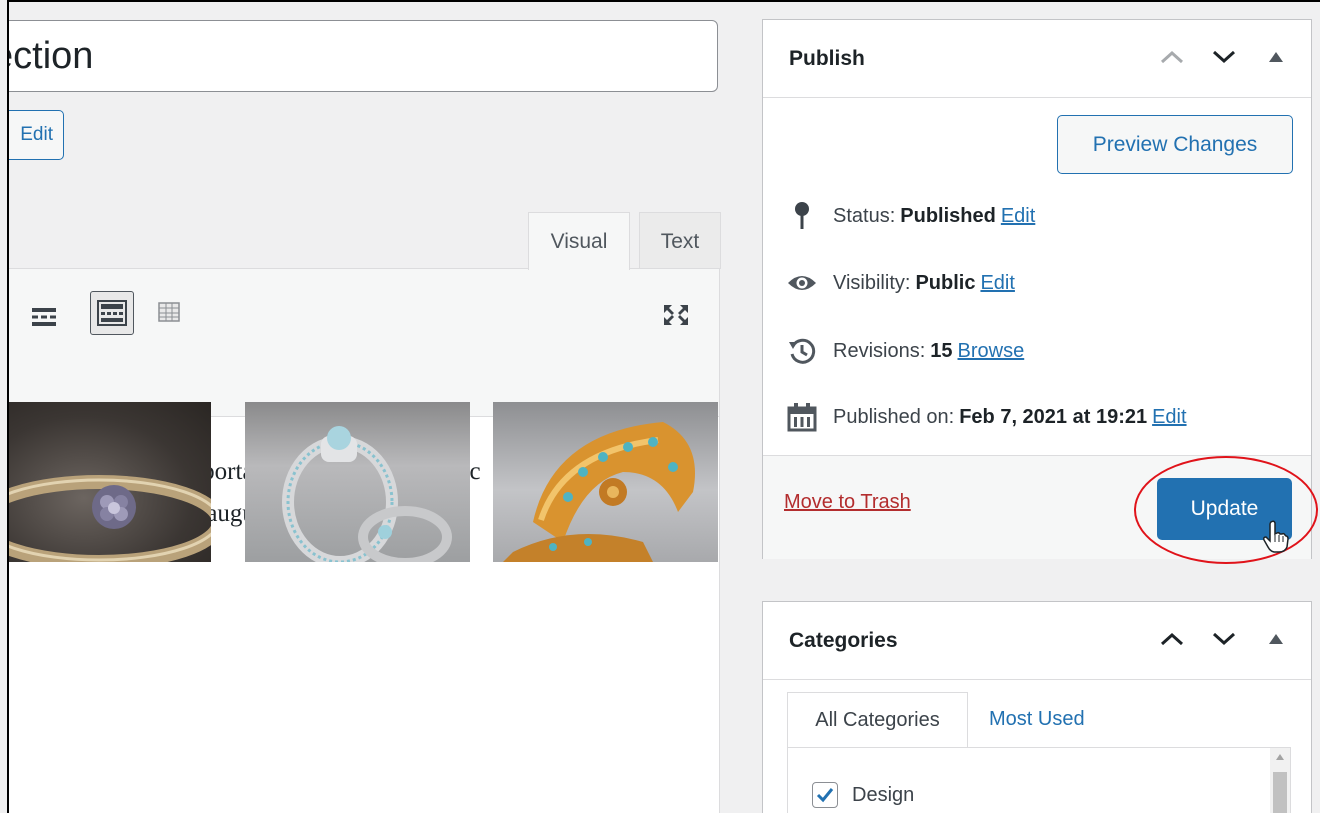 Image resolution: width=1320 pixels, height=813 pixels. Describe the element at coordinates (44, 317) in the screenshot. I see `read-more-icon` at that location.